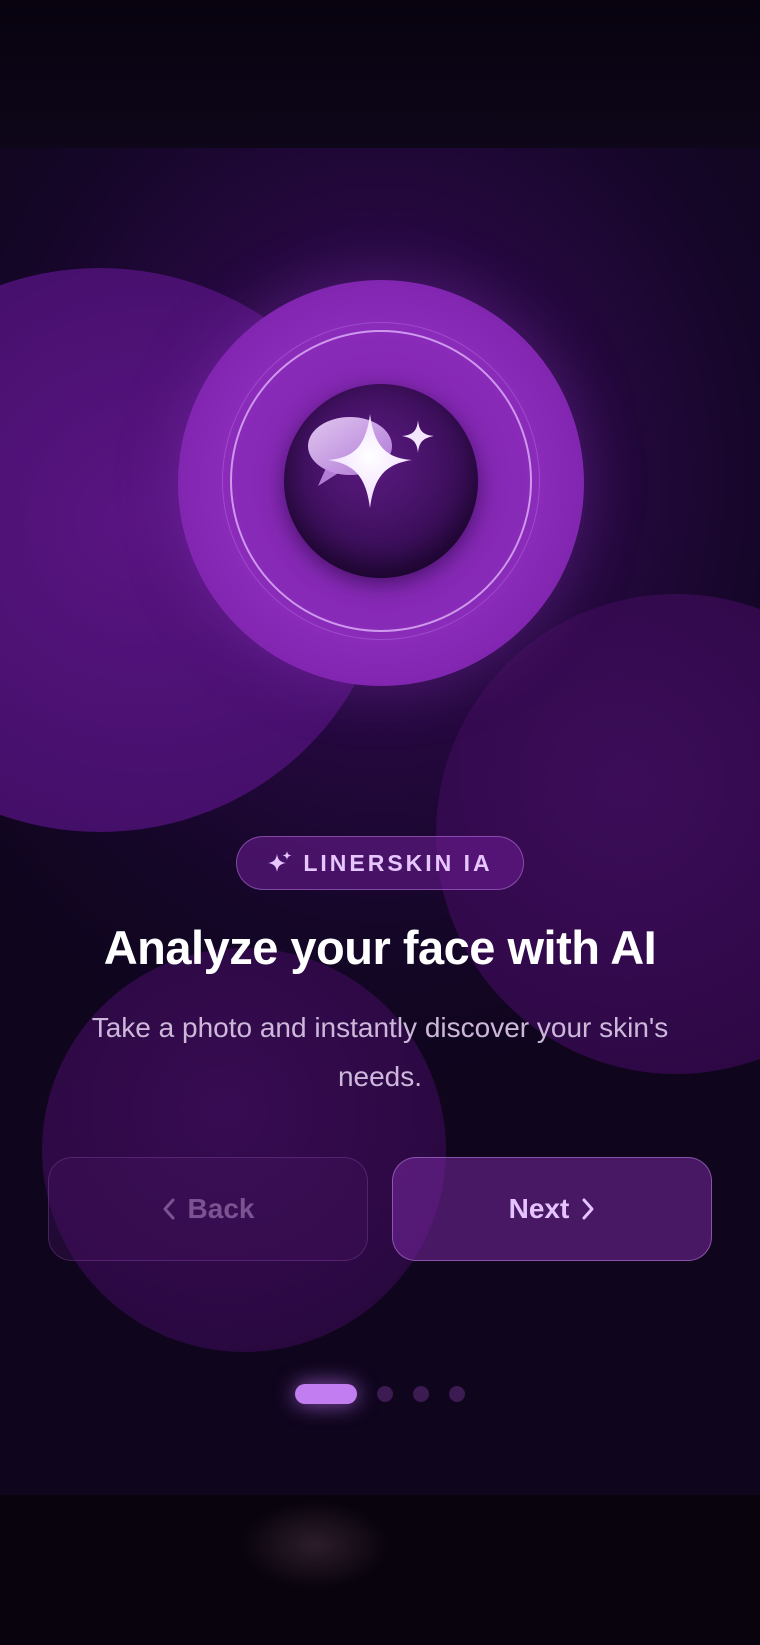 This screenshot has height=1645, width=760. I want to click on back-button-label: Back, so click(221, 1208).